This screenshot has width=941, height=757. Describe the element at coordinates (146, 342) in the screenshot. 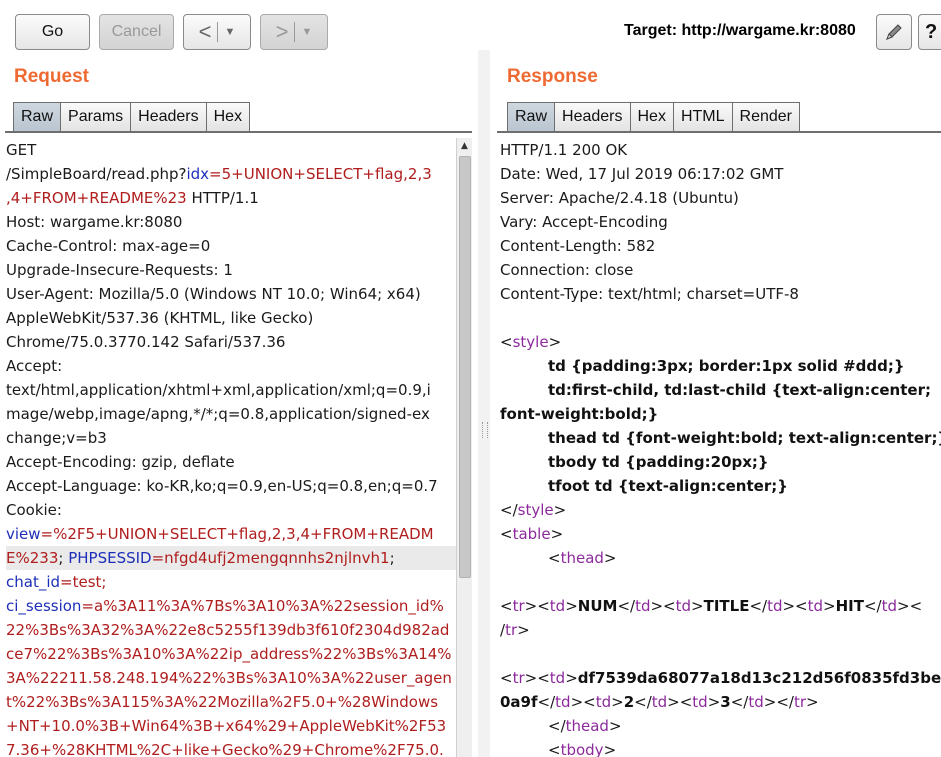

I see `code-token: Chrome/75.0.3770.142 Safari/537.36` at that location.